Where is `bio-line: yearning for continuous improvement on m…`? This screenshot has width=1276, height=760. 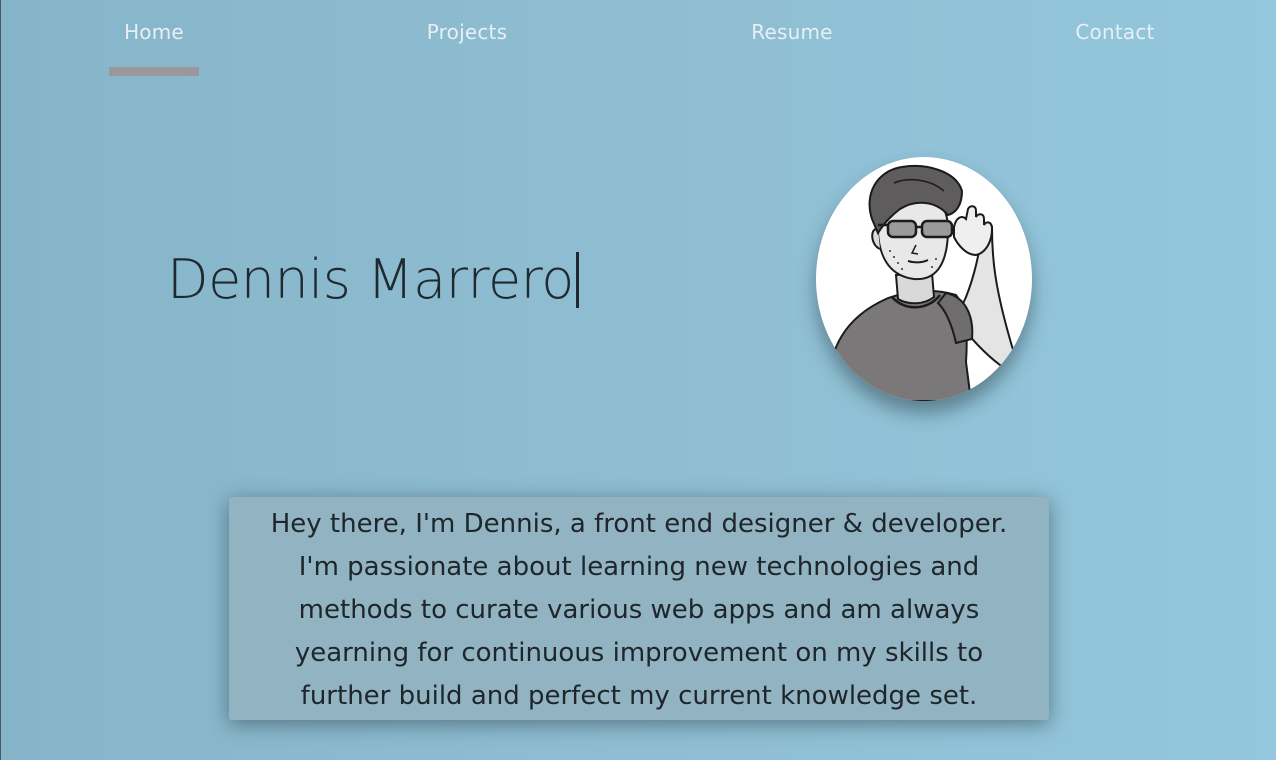 bio-line: yearning for continuous improvement on m… is located at coordinates (639, 653).